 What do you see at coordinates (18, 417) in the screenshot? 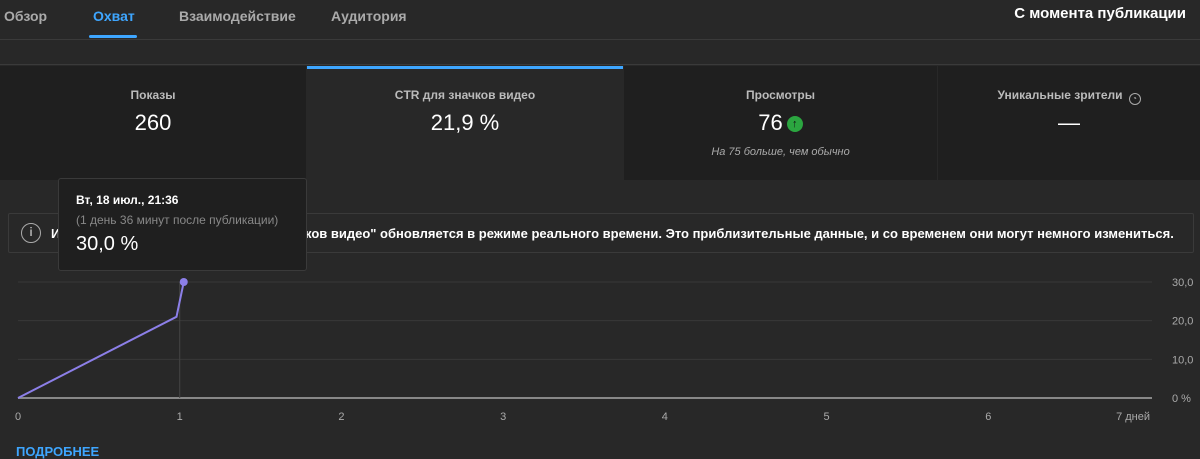
I see `x-tick-label: 0` at bounding box center [18, 417].